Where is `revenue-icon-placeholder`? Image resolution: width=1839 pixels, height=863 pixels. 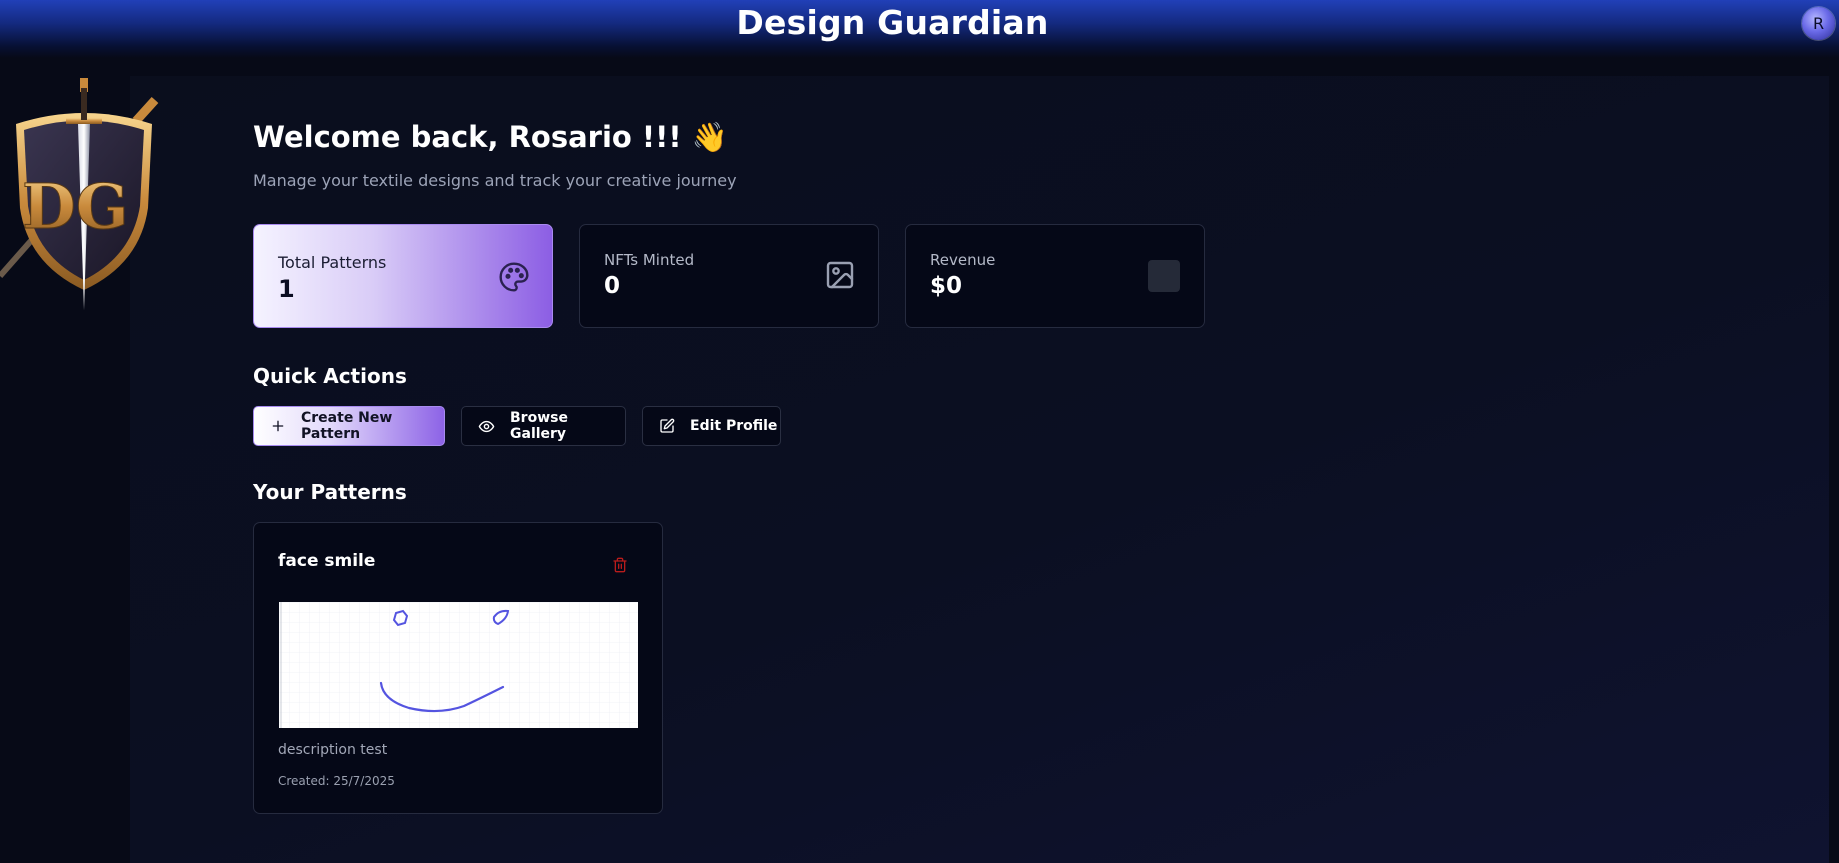 revenue-icon-placeholder is located at coordinates (1164, 276).